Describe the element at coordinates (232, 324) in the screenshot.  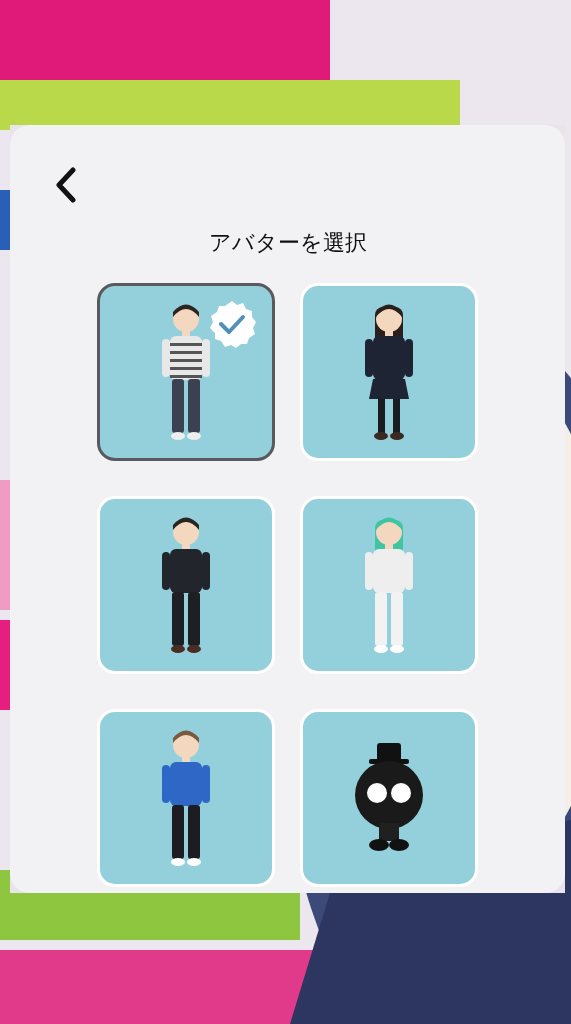
I see `check-badge-icon` at that location.